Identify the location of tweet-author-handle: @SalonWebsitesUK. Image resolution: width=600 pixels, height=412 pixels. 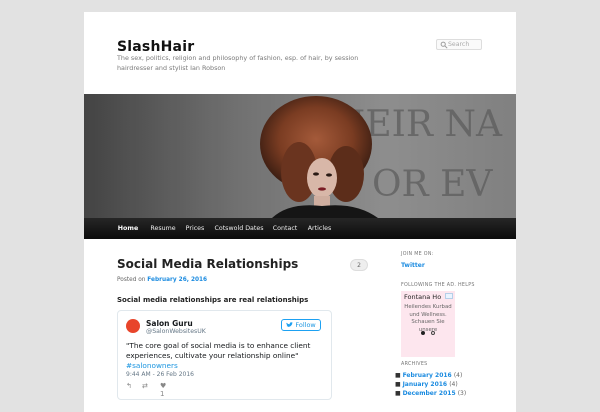
(176, 331).